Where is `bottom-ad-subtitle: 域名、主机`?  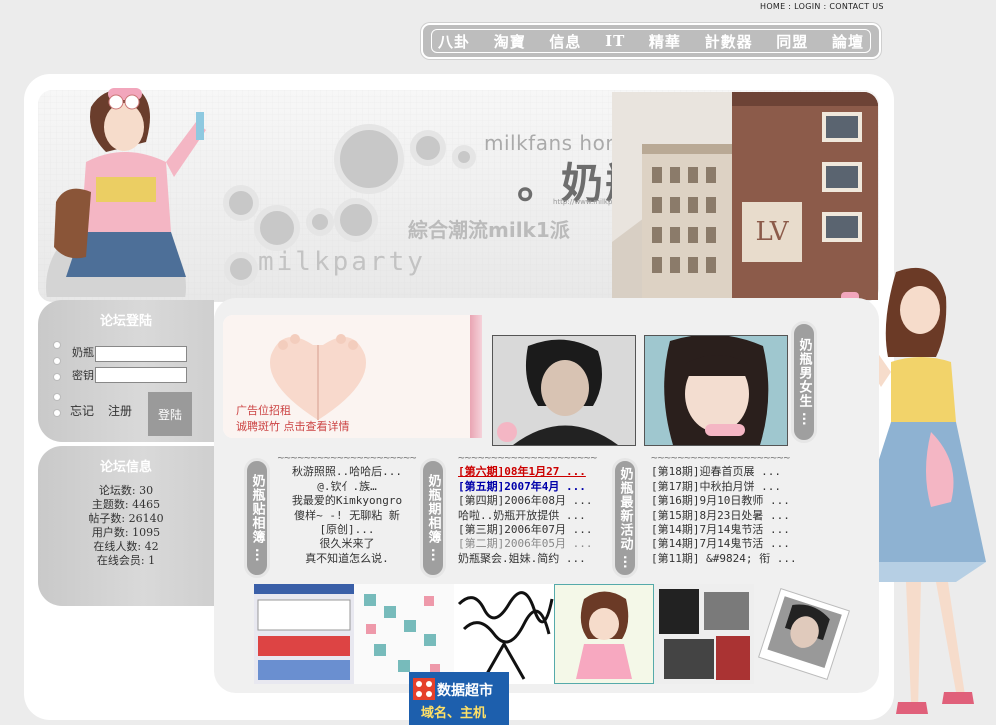 bottom-ad-subtitle: 域名、主机 is located at coordinates (454, 713).